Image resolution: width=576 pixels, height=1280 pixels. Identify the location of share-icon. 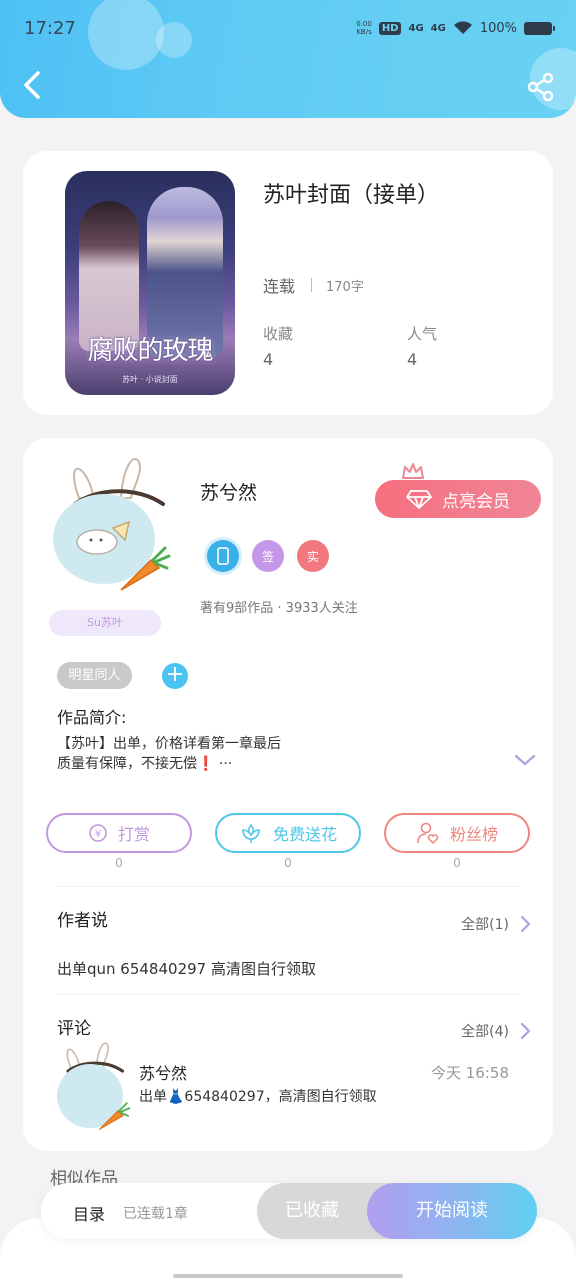
(541, 87).